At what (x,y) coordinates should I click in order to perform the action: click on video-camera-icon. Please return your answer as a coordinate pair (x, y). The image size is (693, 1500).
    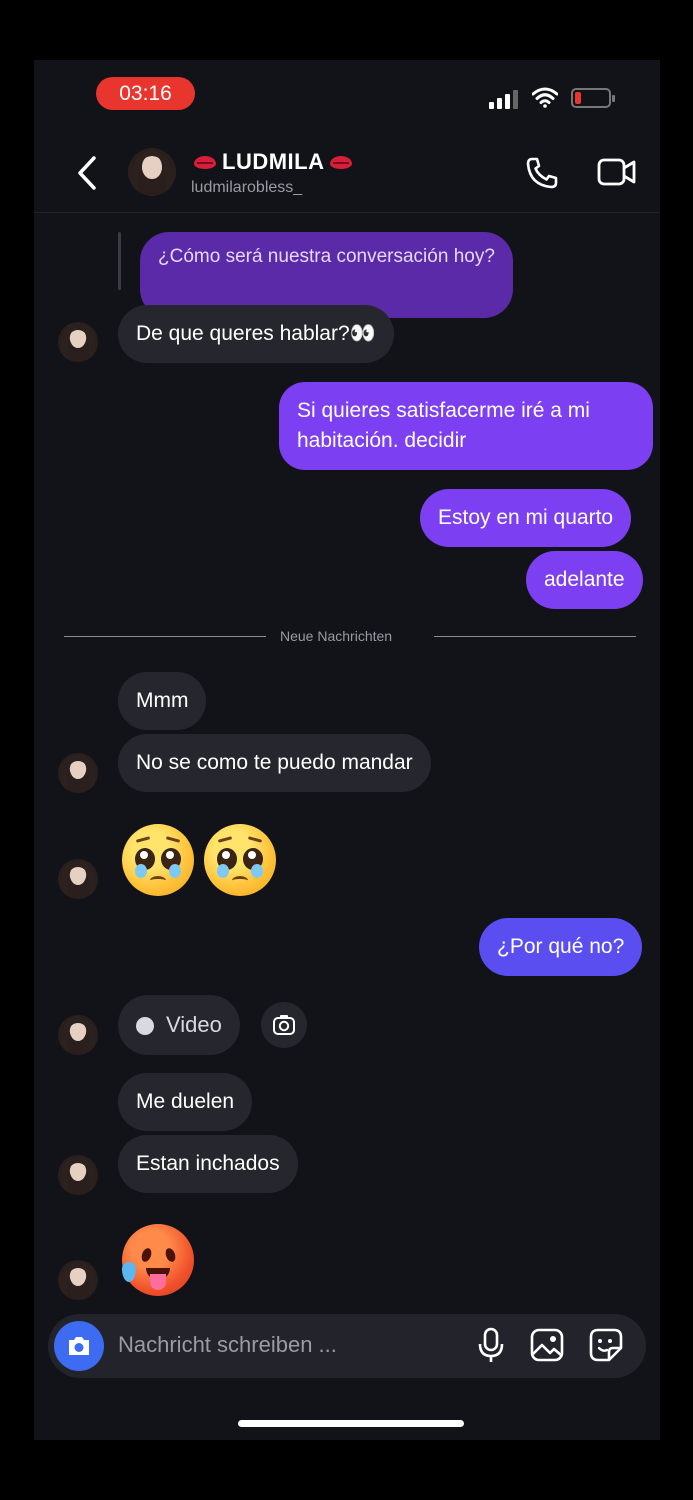
    Looking at the image, I should click on (617, 172).